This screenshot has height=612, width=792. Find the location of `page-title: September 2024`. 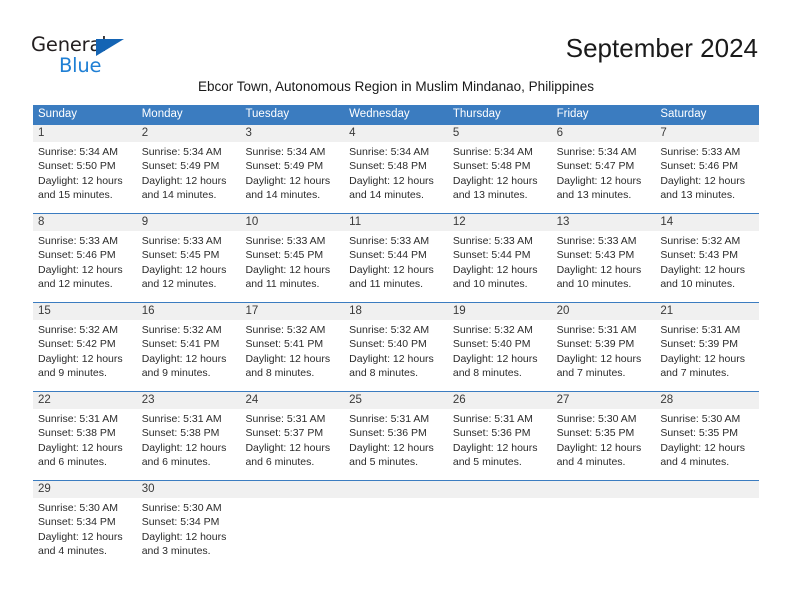

page-title: September 2024 is located at coordinates (661, 48).